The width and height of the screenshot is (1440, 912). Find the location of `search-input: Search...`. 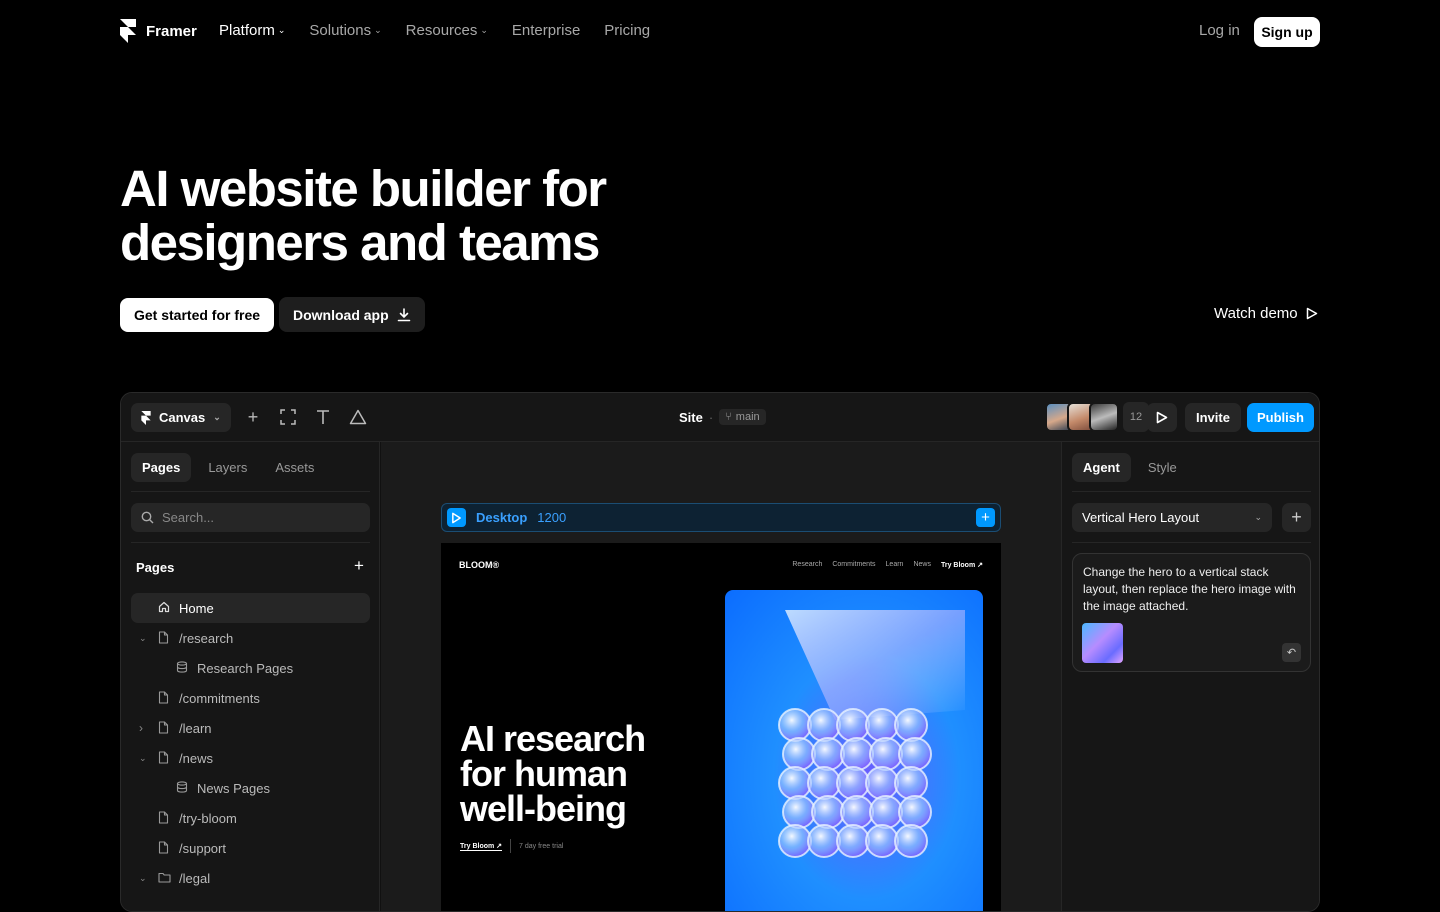

search-input: Search... is located at coordinates (250, 517).